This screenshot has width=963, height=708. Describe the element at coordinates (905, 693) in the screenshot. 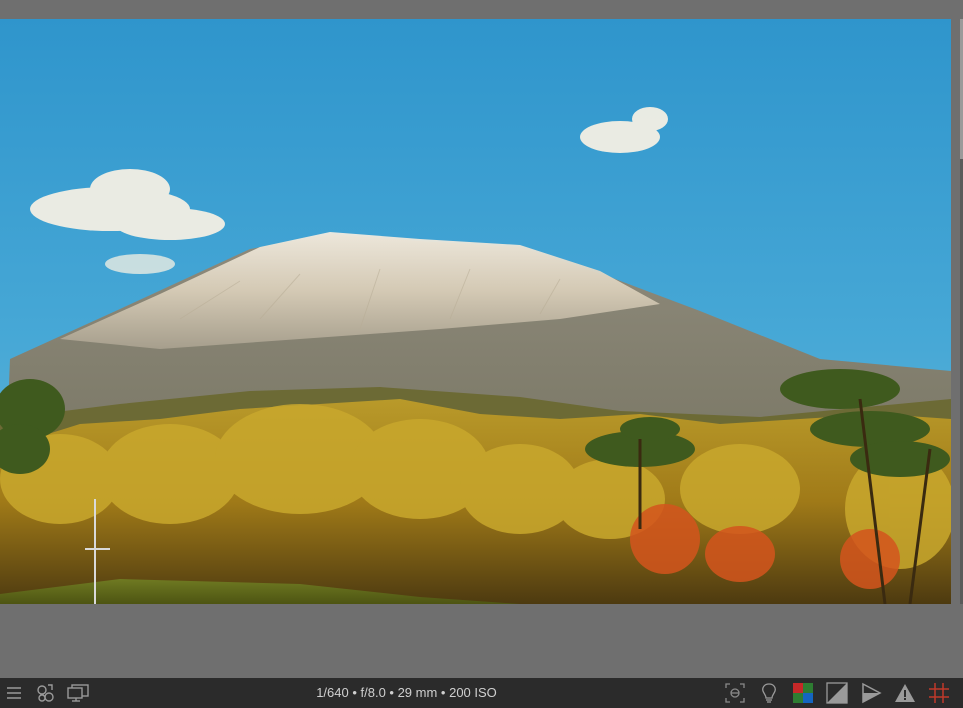

I see `warning-icon` at that location.